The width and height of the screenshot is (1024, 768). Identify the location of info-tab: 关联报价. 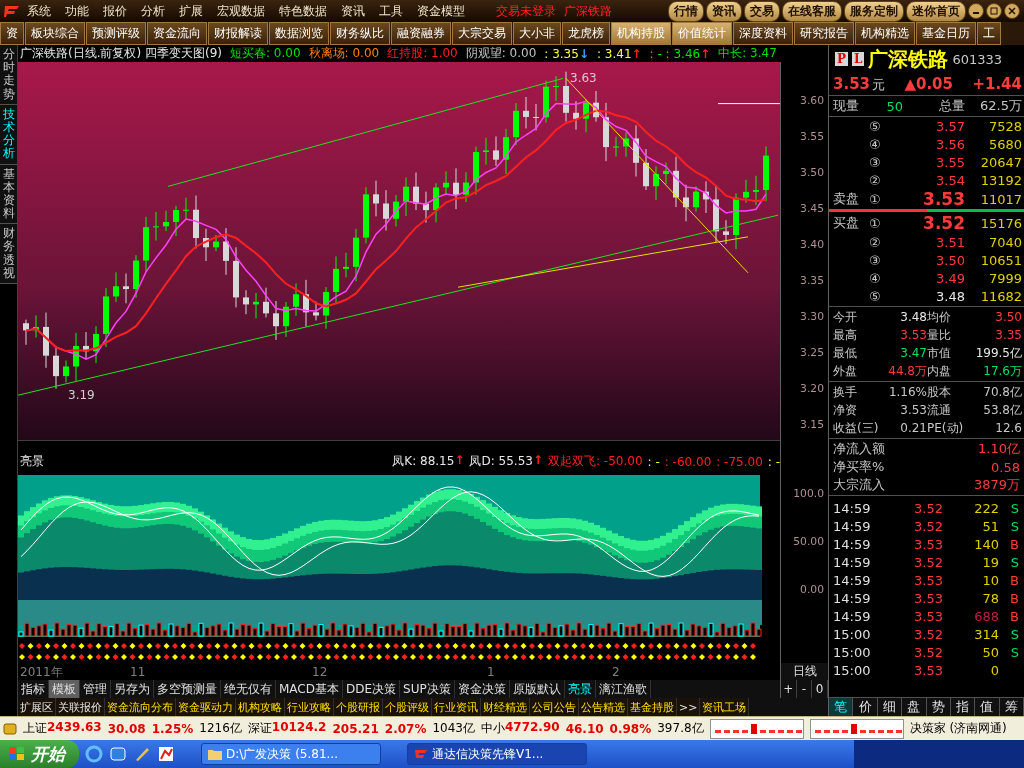
(80, 707).